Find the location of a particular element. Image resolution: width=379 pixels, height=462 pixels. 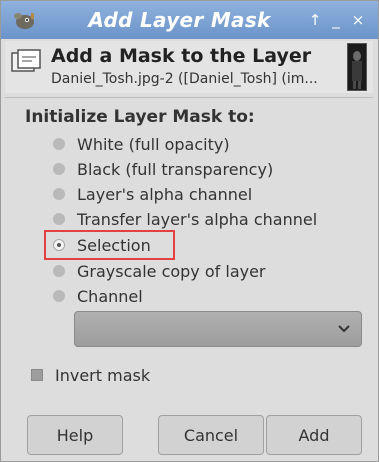

layer-mask-icon is located at coordinates (26, 60).